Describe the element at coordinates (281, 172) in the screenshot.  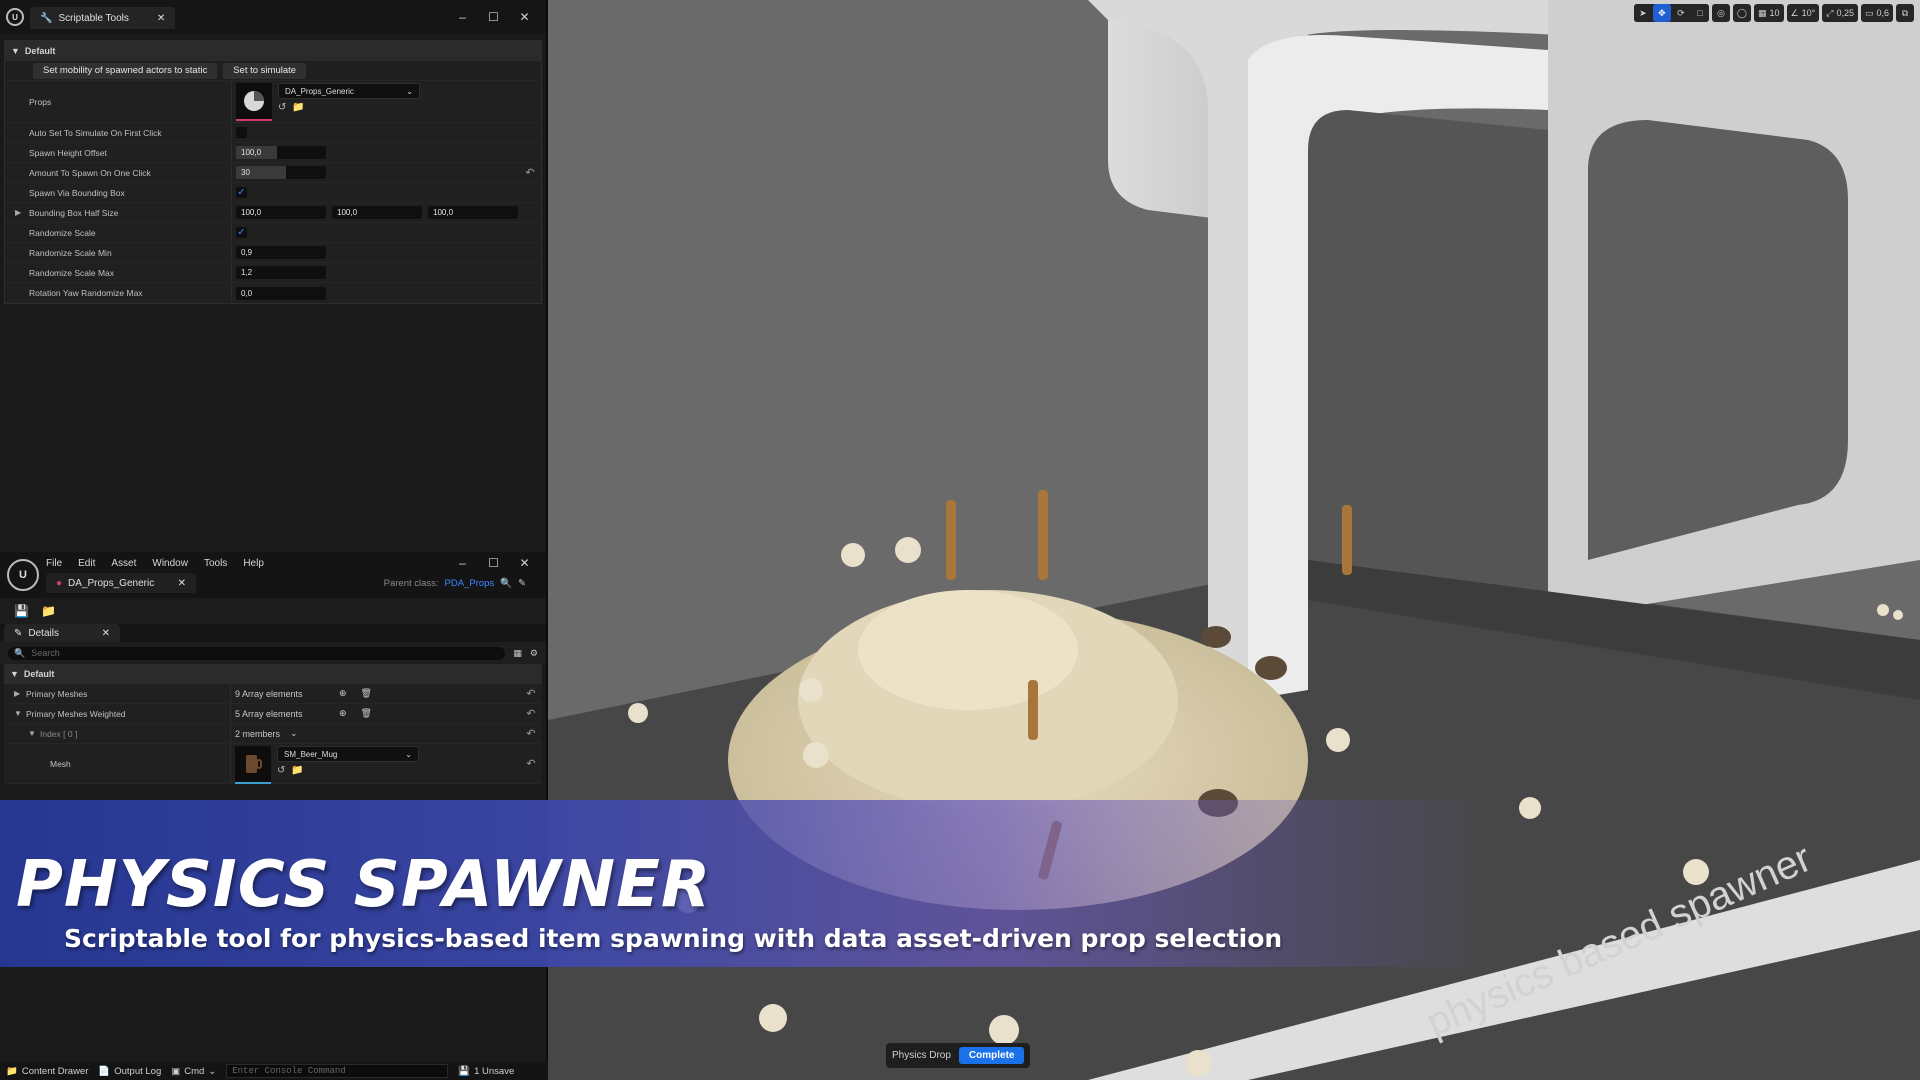
I see `amount-input: 30` at that location.